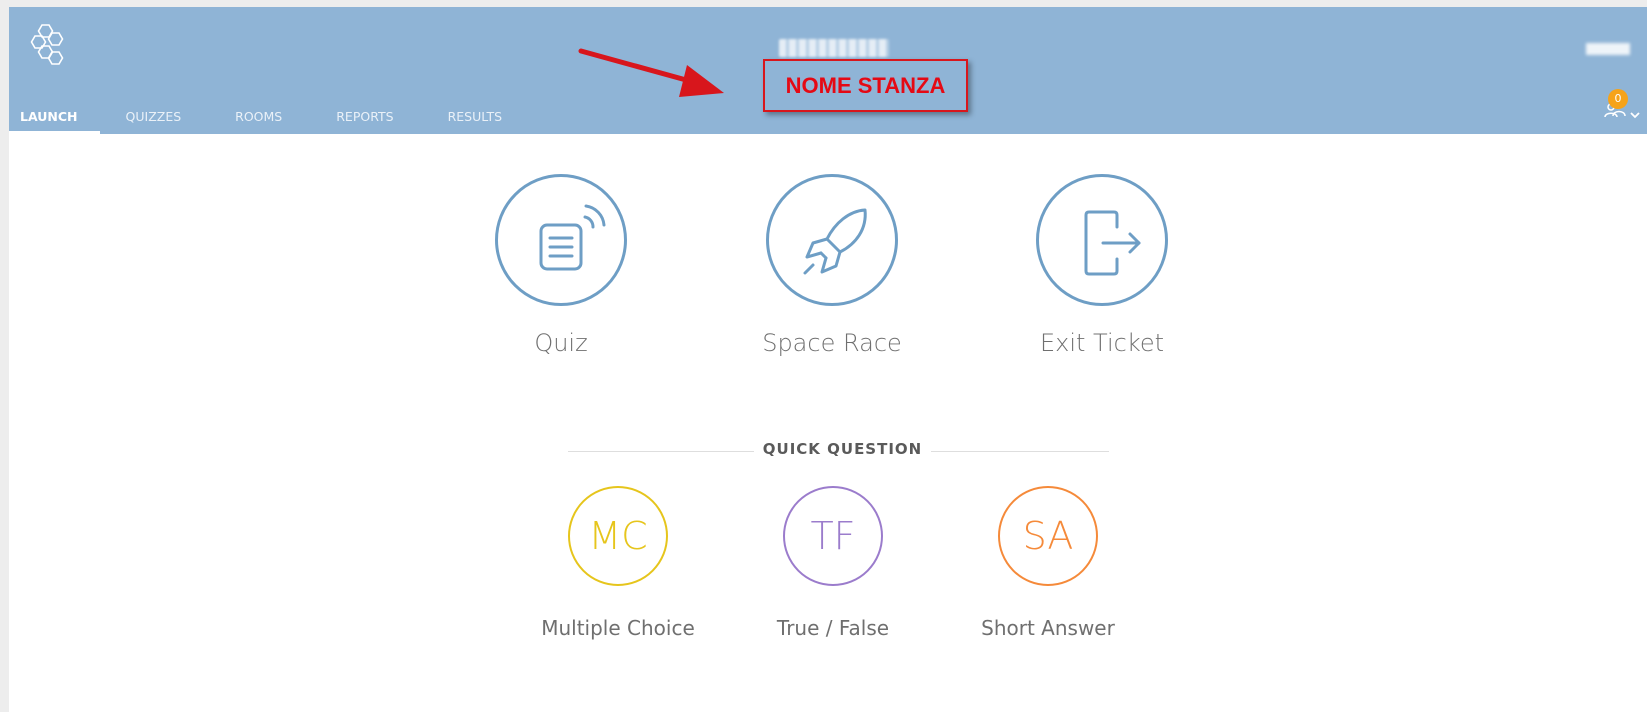 The height and width of the screenshot is (712, 1647). I want to click on annotation-arrow-icon, so click(651, 72).